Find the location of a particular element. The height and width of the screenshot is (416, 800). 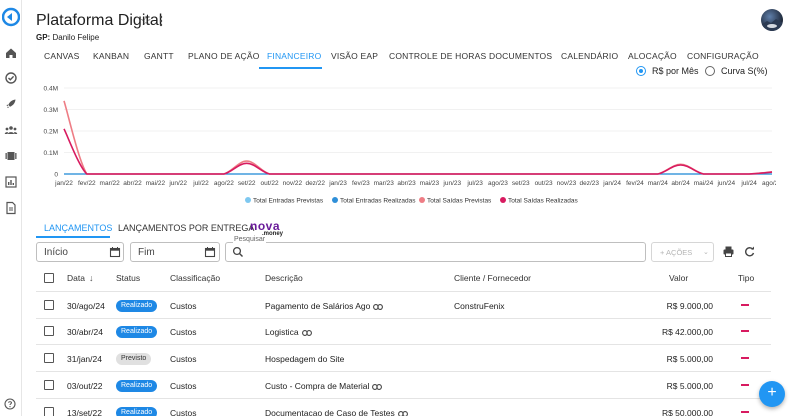

help-icon is located at coordinates (10, 404).